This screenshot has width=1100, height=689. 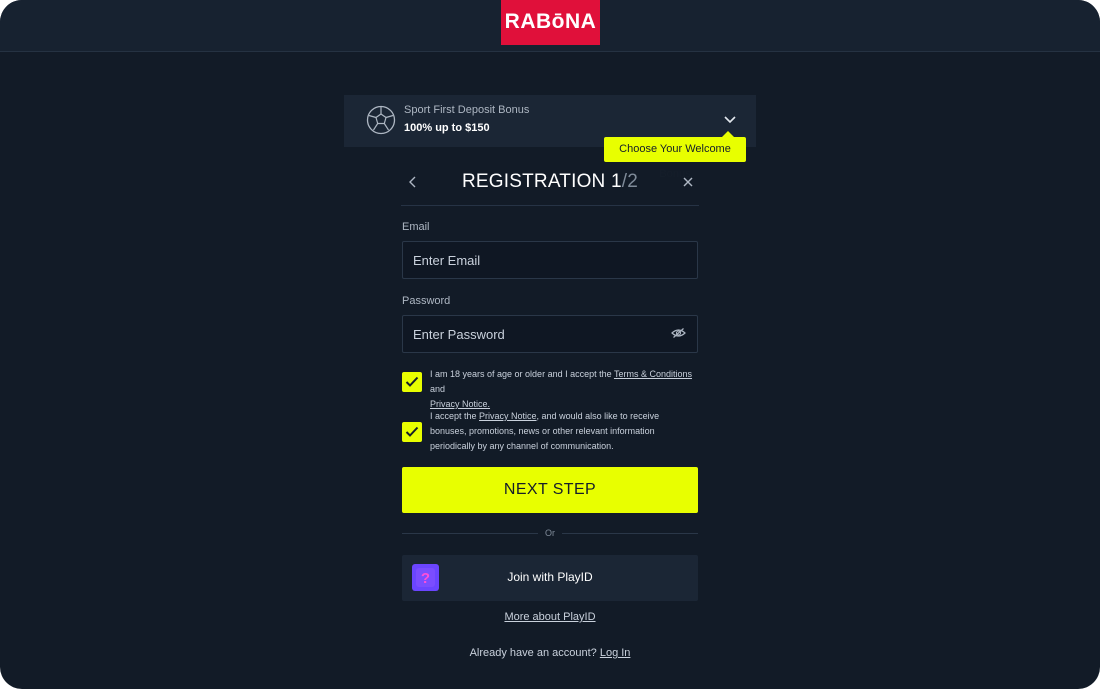 I want to click on top-bar: RABōNA, so click(x=550, y=26).